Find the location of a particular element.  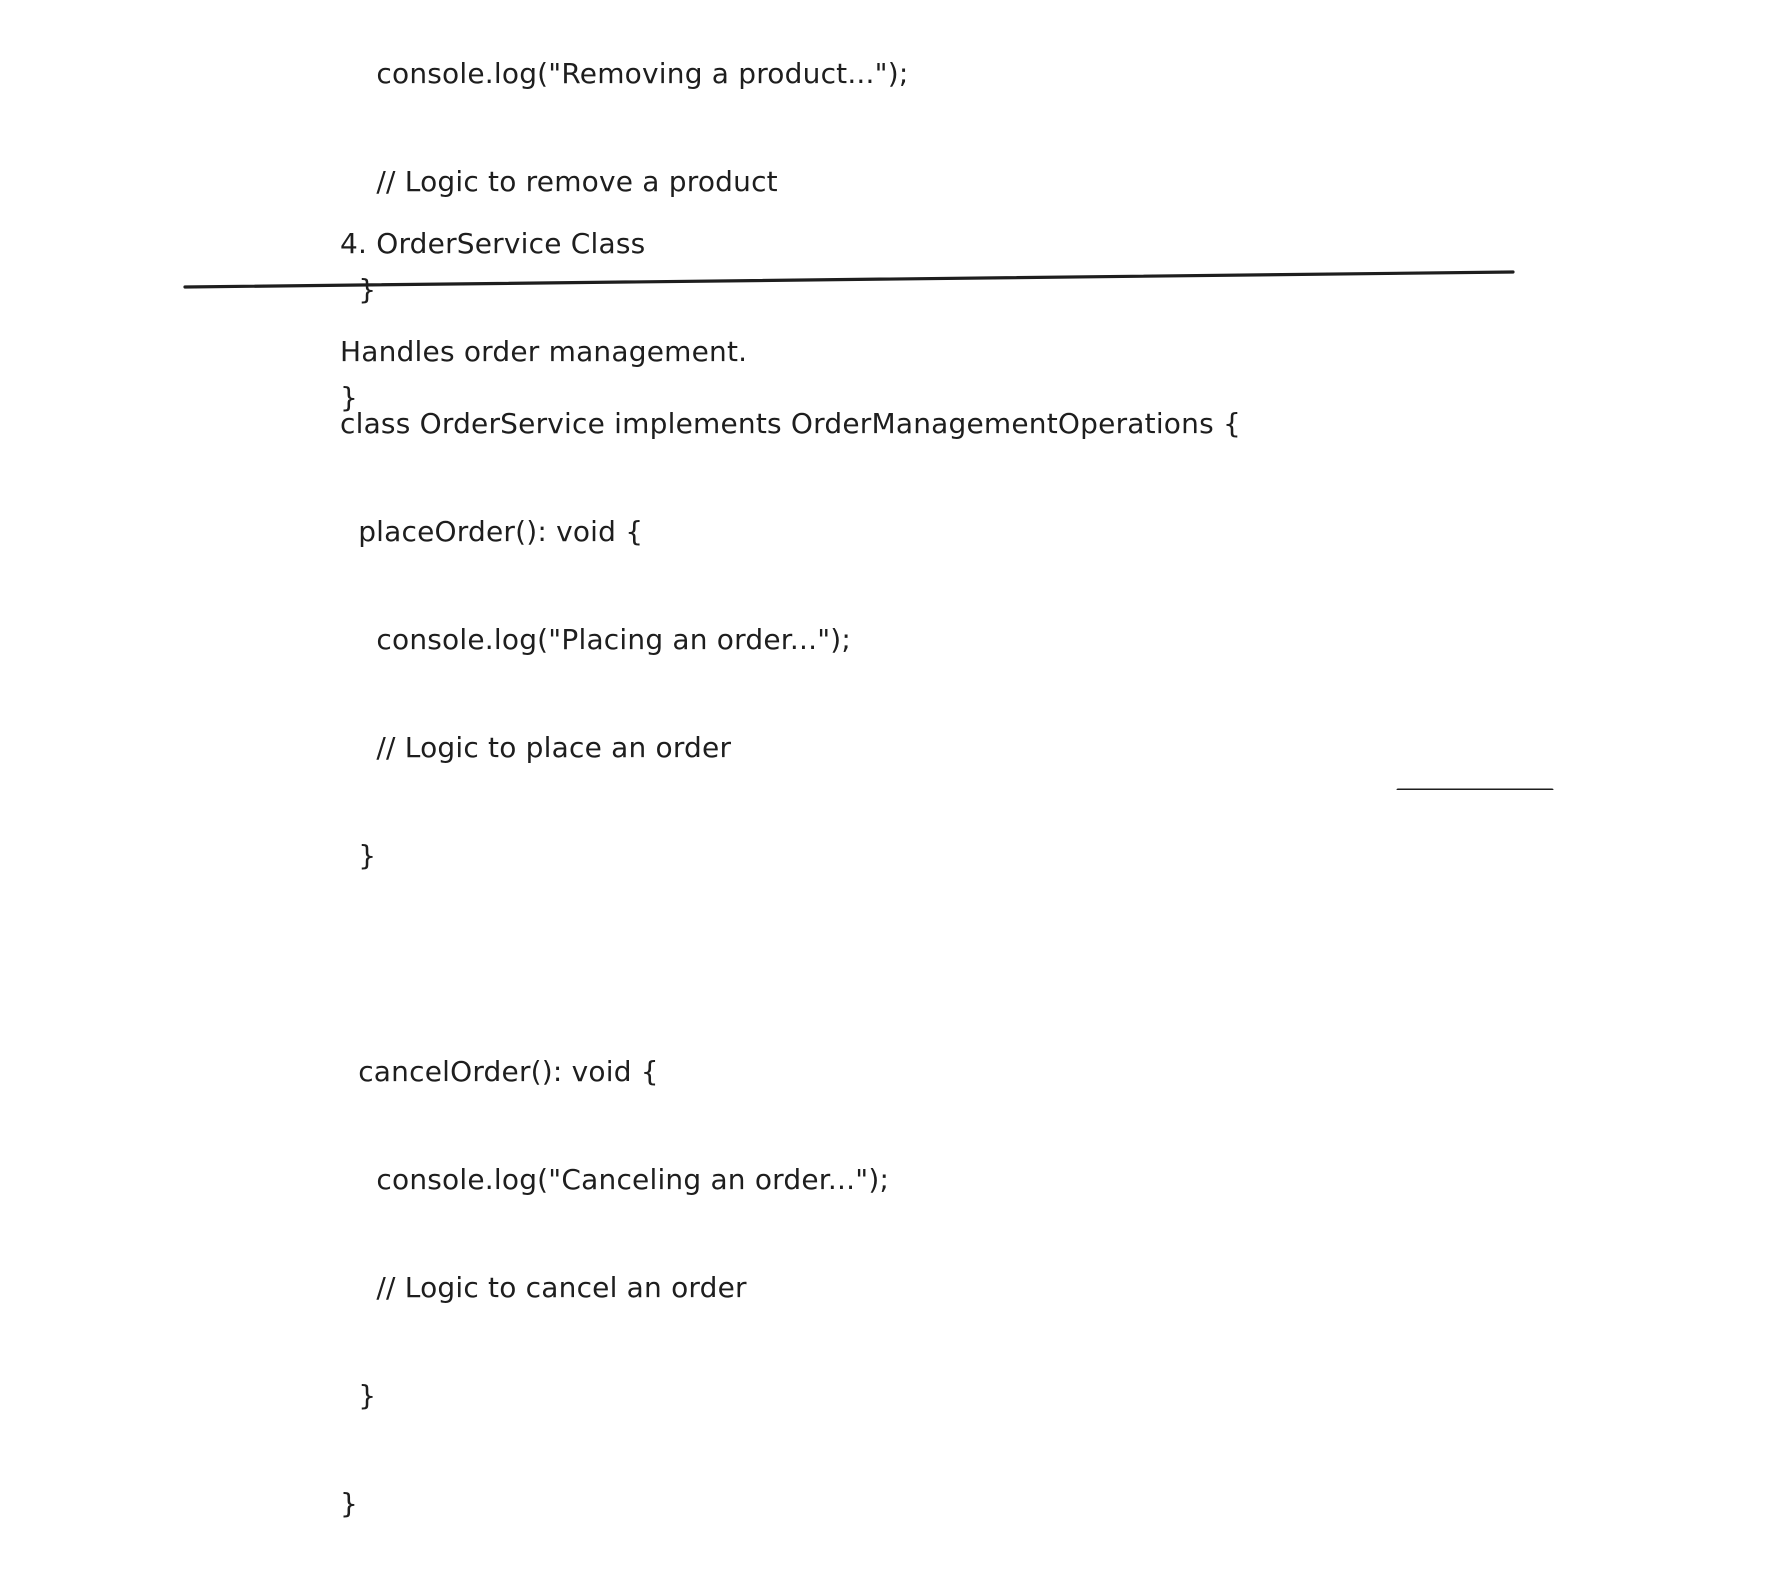

code-line: console.log("Canceling an order..."); is located at coordinates (615, 1179).